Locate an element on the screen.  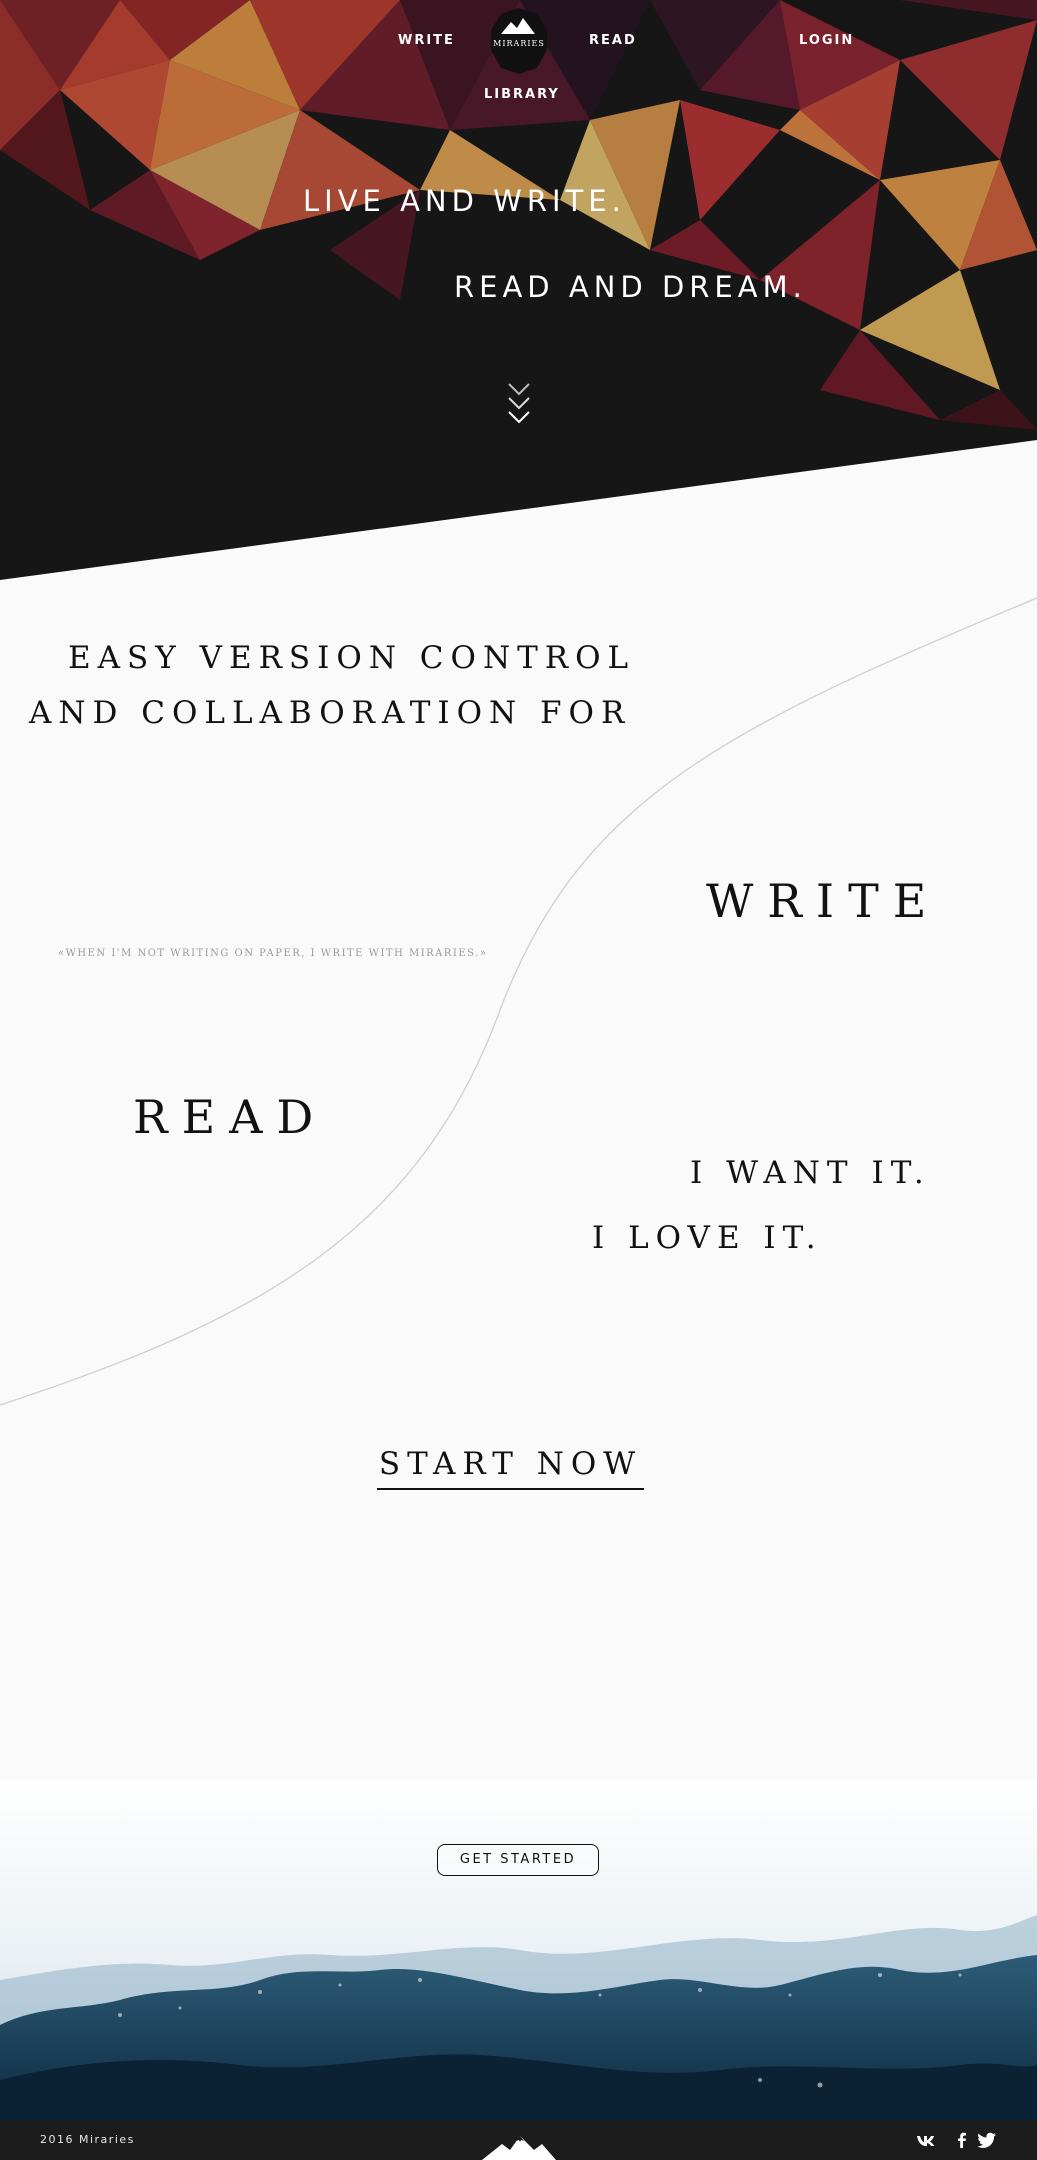
nav-library-link: LIBRARY is located at coordinates (522, 94).